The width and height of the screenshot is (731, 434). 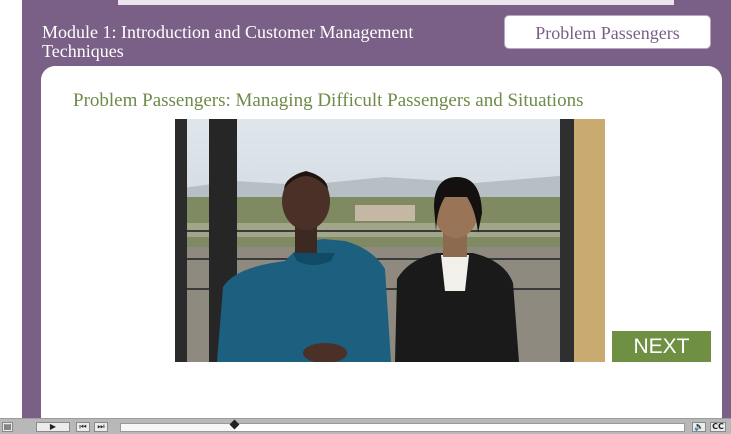 I want to click on skip-forward-icon: ⏭, so click(x=101, y=427).